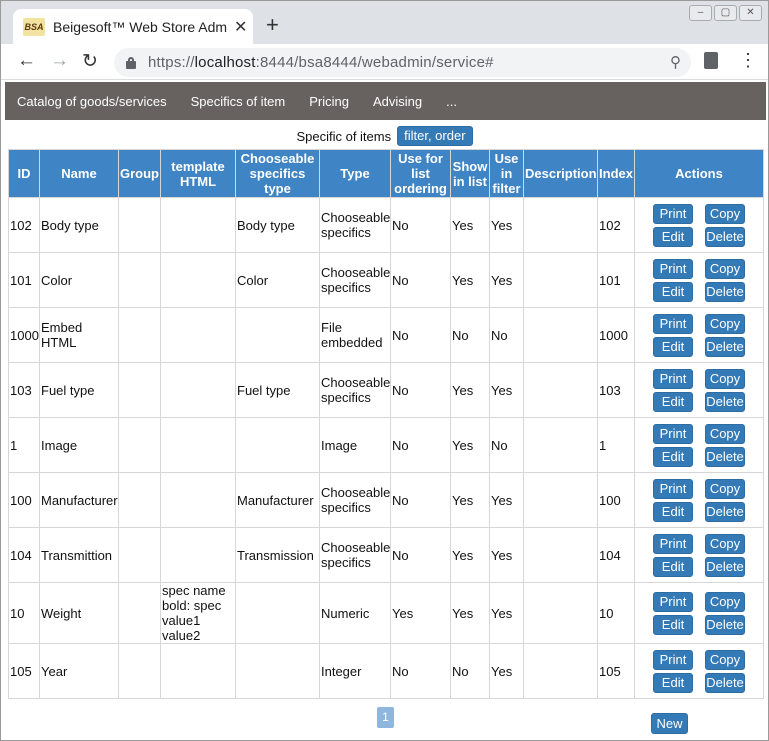  Describe the element at coordinates (198, 613) in the screenshot. I see `cell-template: spec name bold: spec value1 value2` at that location.